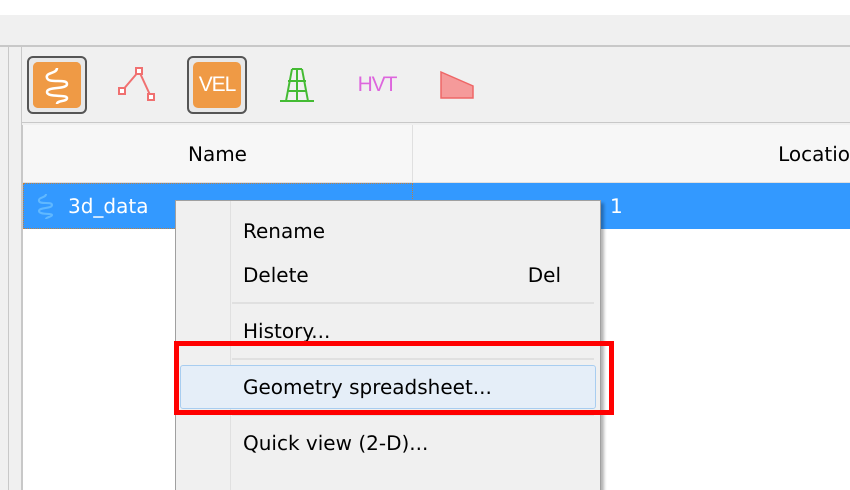 The height and width of the screenshot is (490, 850). What do you see at coordinates (108, 206) in the screenshot?
I see `table-cell-text: 3d_data` at bounding box center [108, 206].